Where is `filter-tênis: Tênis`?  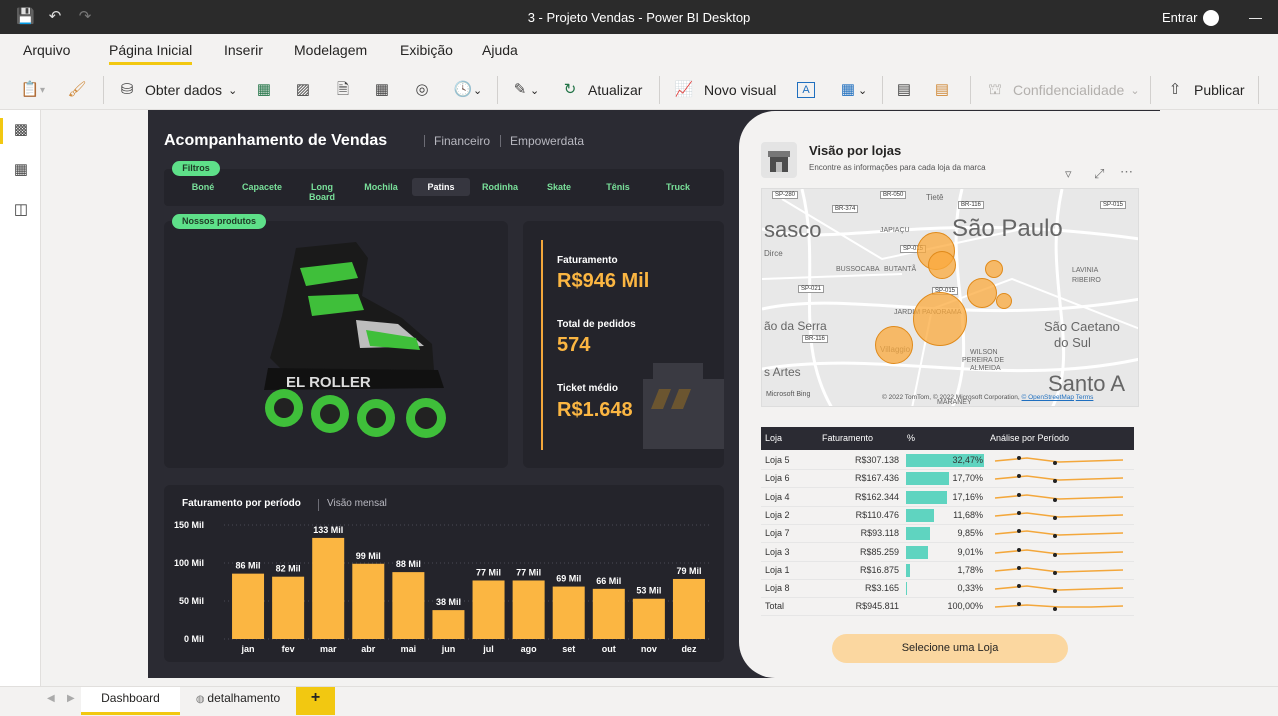
filter-tênis: Tênis is located at coordinates (618, 187).